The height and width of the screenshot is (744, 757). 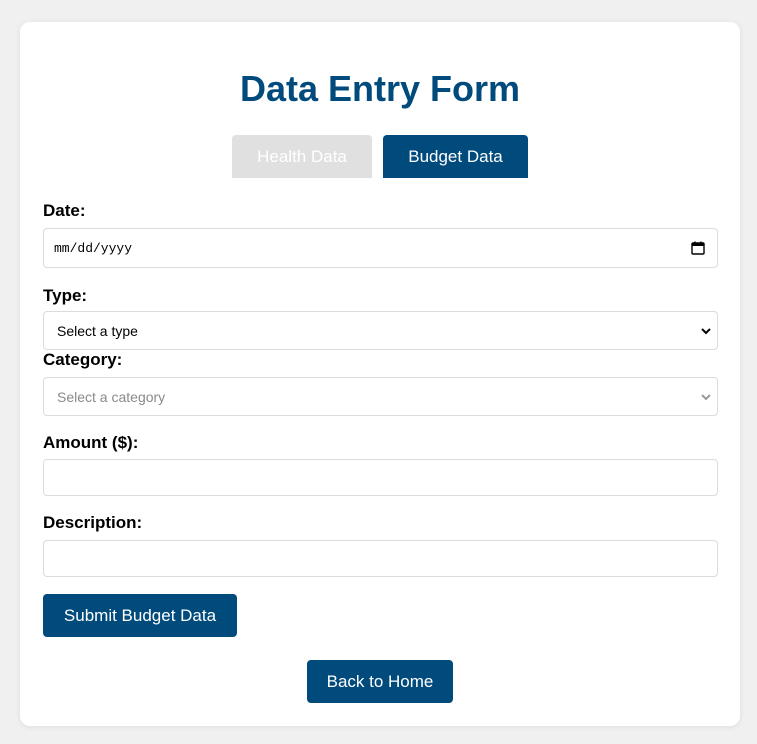 What do you see at coordinates (380, 558) in the screenshot?
I see `description-input` at bounding box center [380, 558].